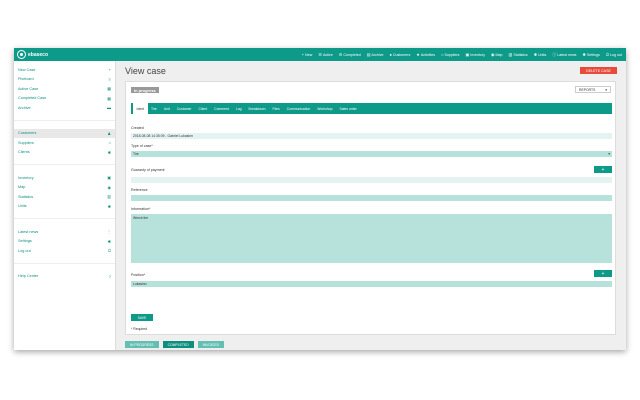  What do you see at coordinates (64, 153) in the screenshot?
I see `sidebar-item-clients: Clients ✱` at bounding box center [64, 153].